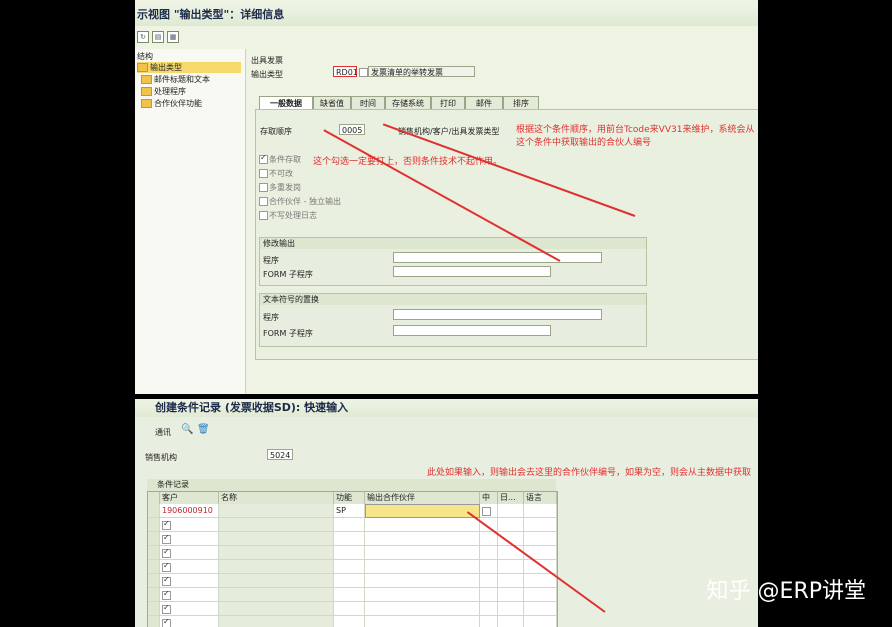 The height and width of the screenshot is (627, 892). Describe the element at coordinates (143, 37) in the screenshot. I see `back-icon: ↻` at that location.